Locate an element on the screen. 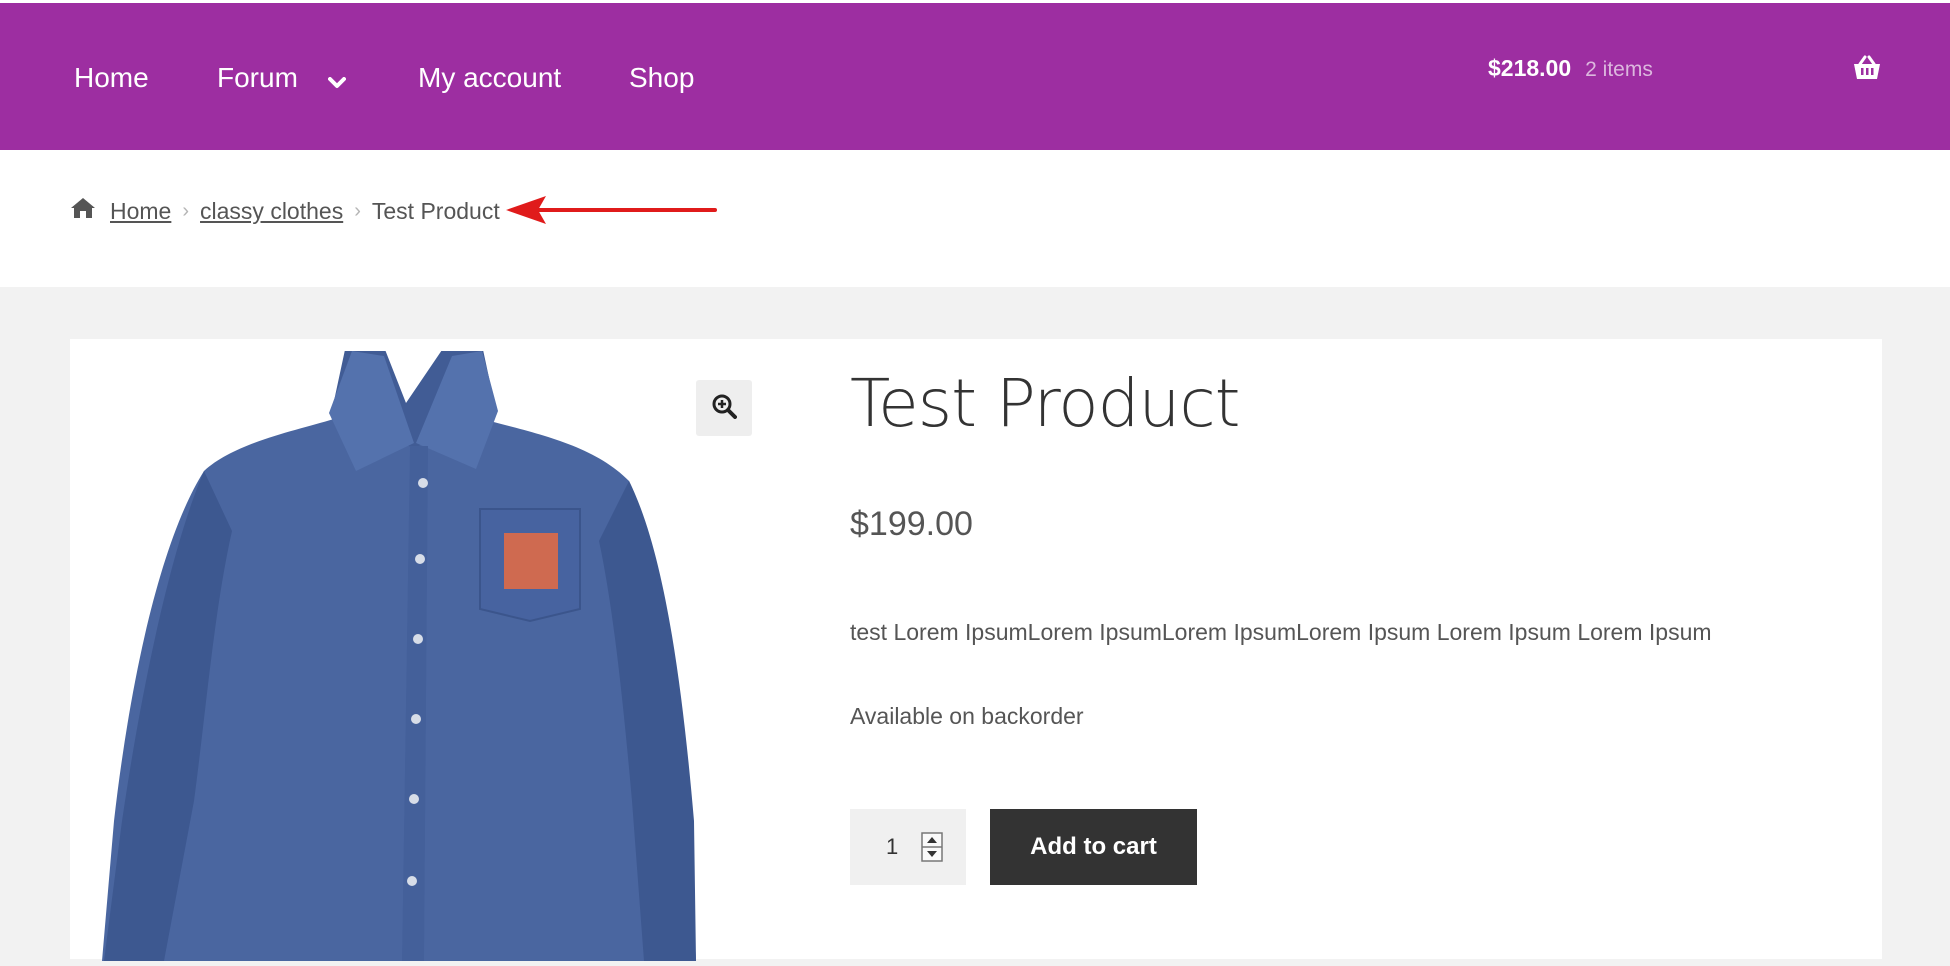 The image size is (1950, 966). chevron-down-icon is located at coordinates (336, 80).